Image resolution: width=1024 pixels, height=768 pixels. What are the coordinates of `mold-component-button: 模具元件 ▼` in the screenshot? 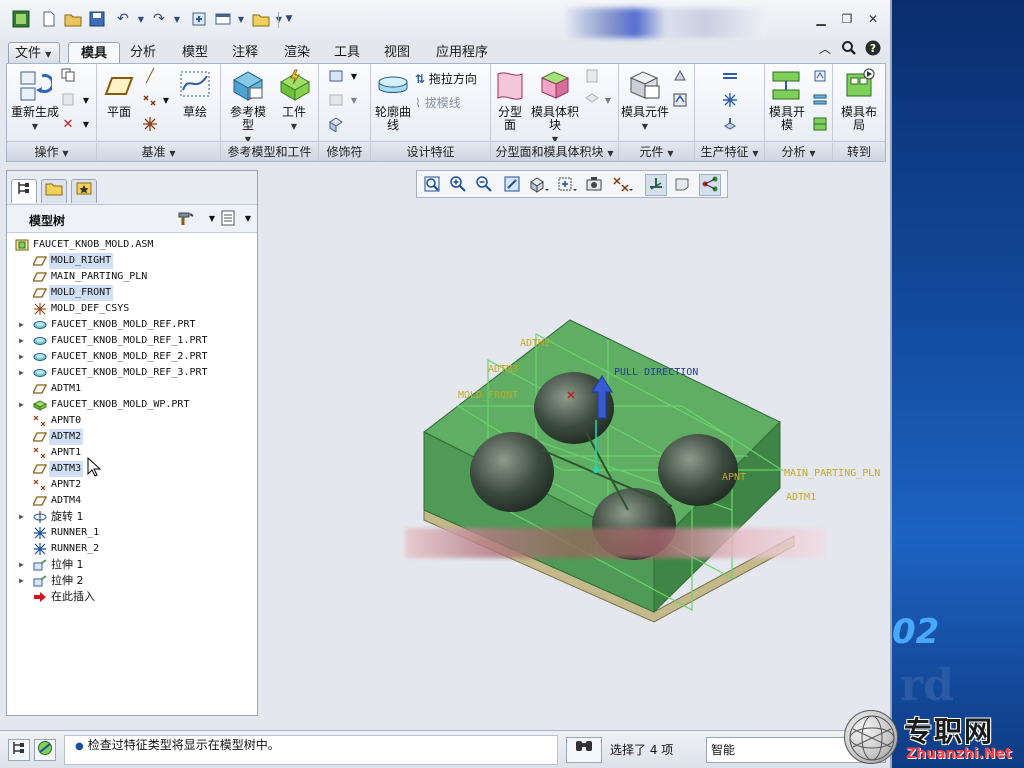 It's located at (645, 100).